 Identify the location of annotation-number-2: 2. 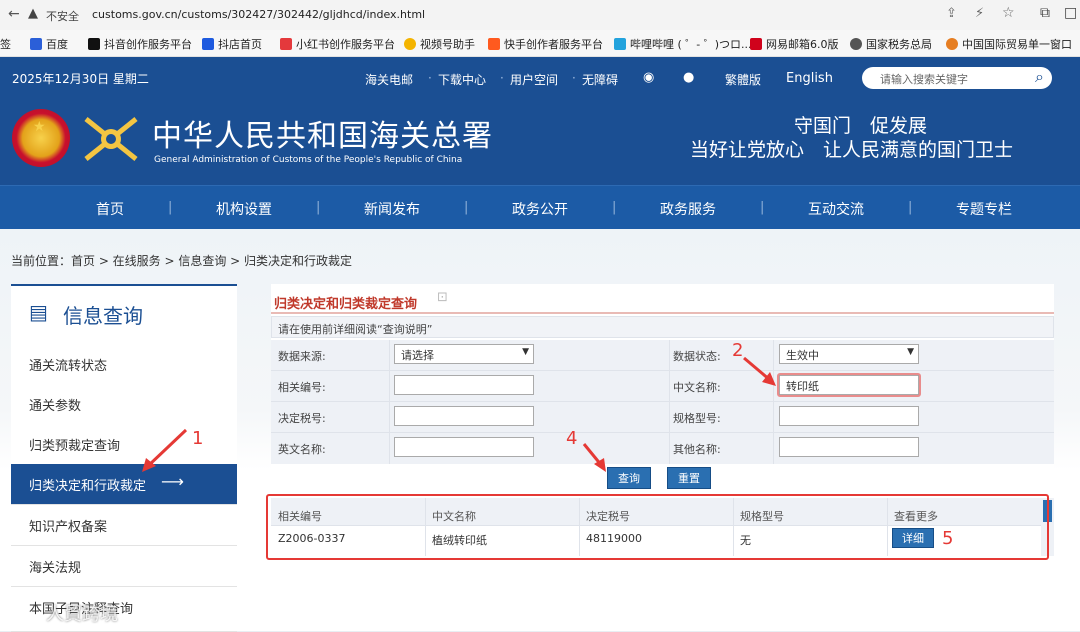
(738, 350).